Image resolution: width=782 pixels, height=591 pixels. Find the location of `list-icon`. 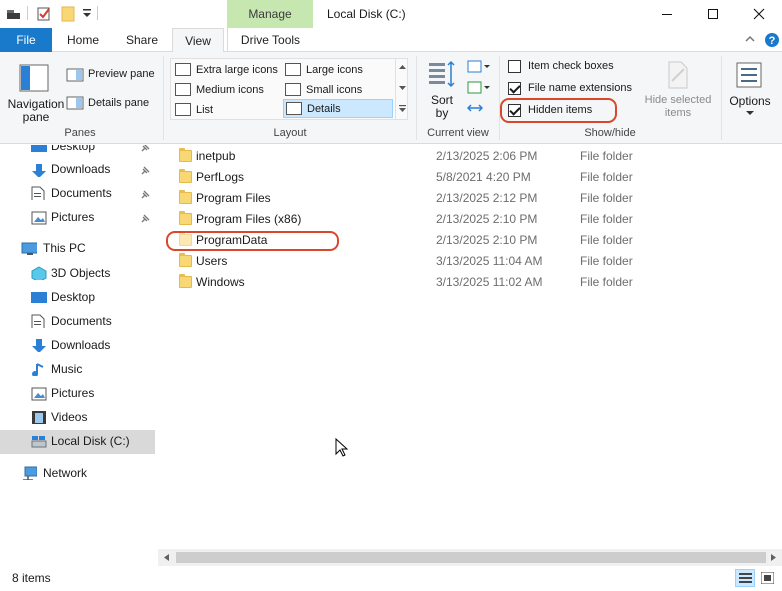

list-icon is located at coordinates (183, 109).